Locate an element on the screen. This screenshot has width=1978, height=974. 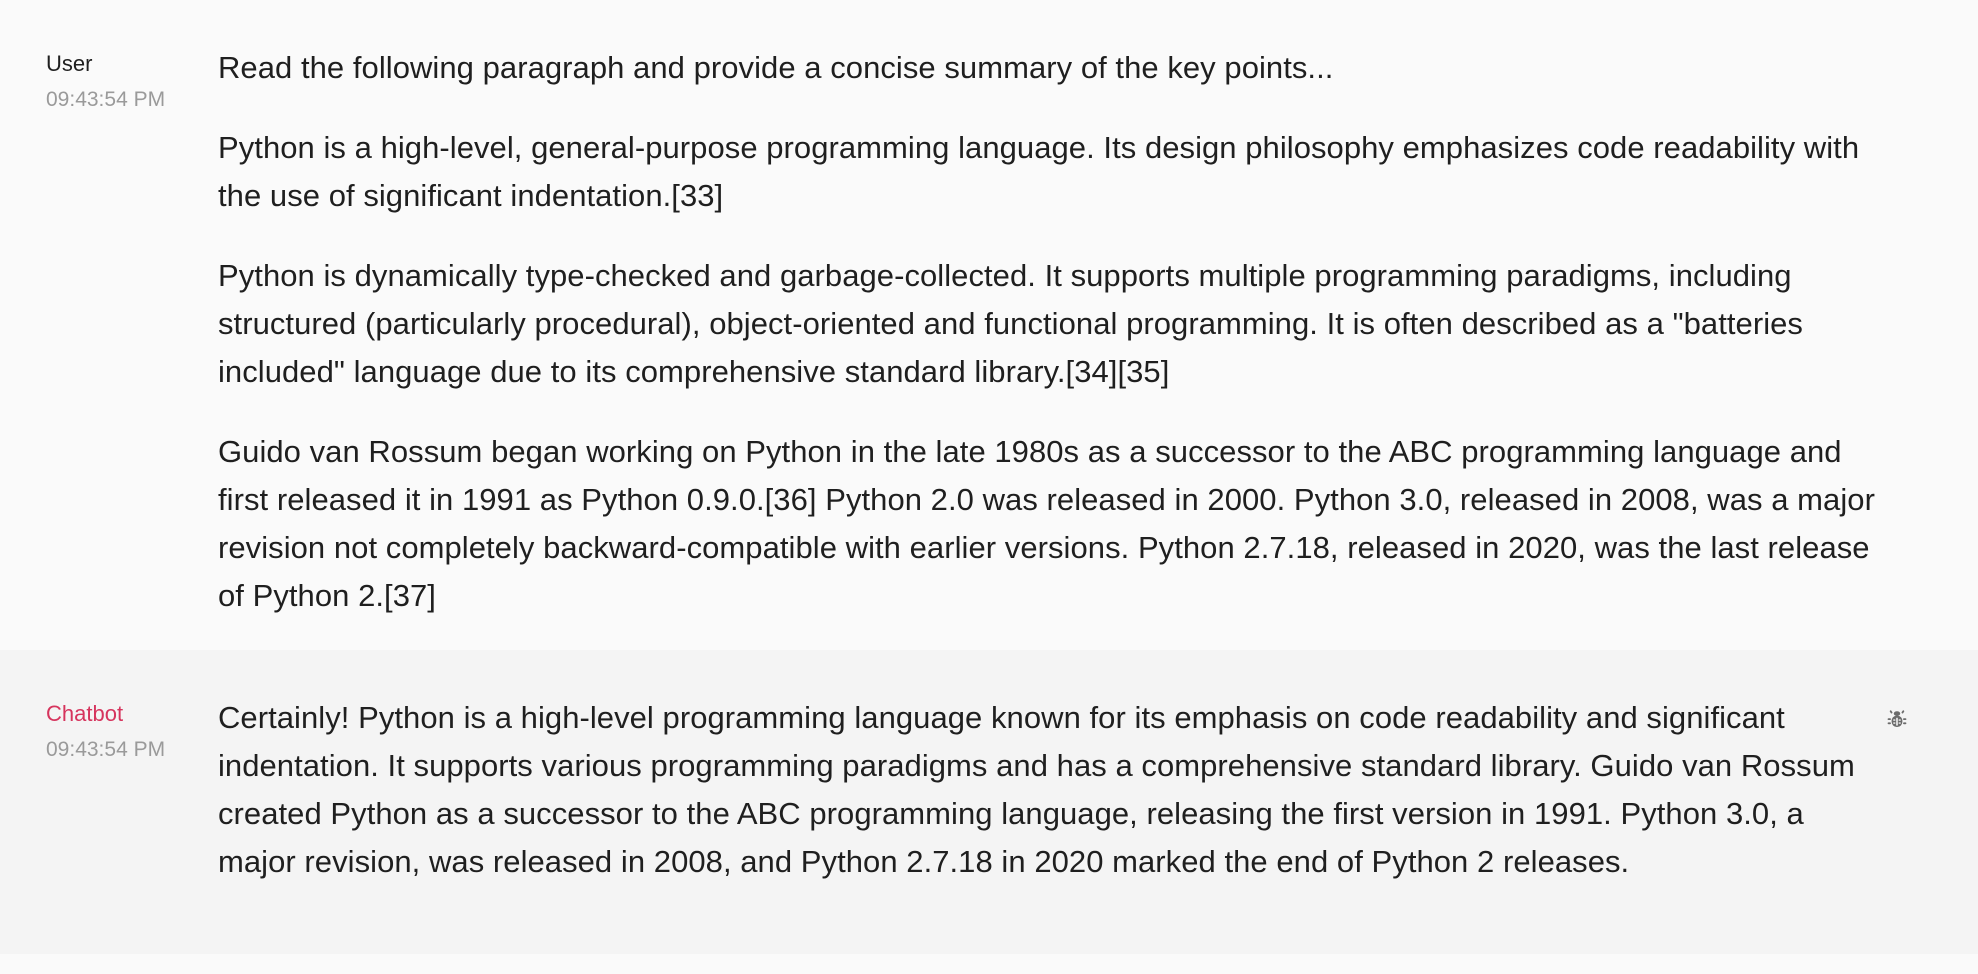
author-name: Chatbot is located at coordinates (85, 713).